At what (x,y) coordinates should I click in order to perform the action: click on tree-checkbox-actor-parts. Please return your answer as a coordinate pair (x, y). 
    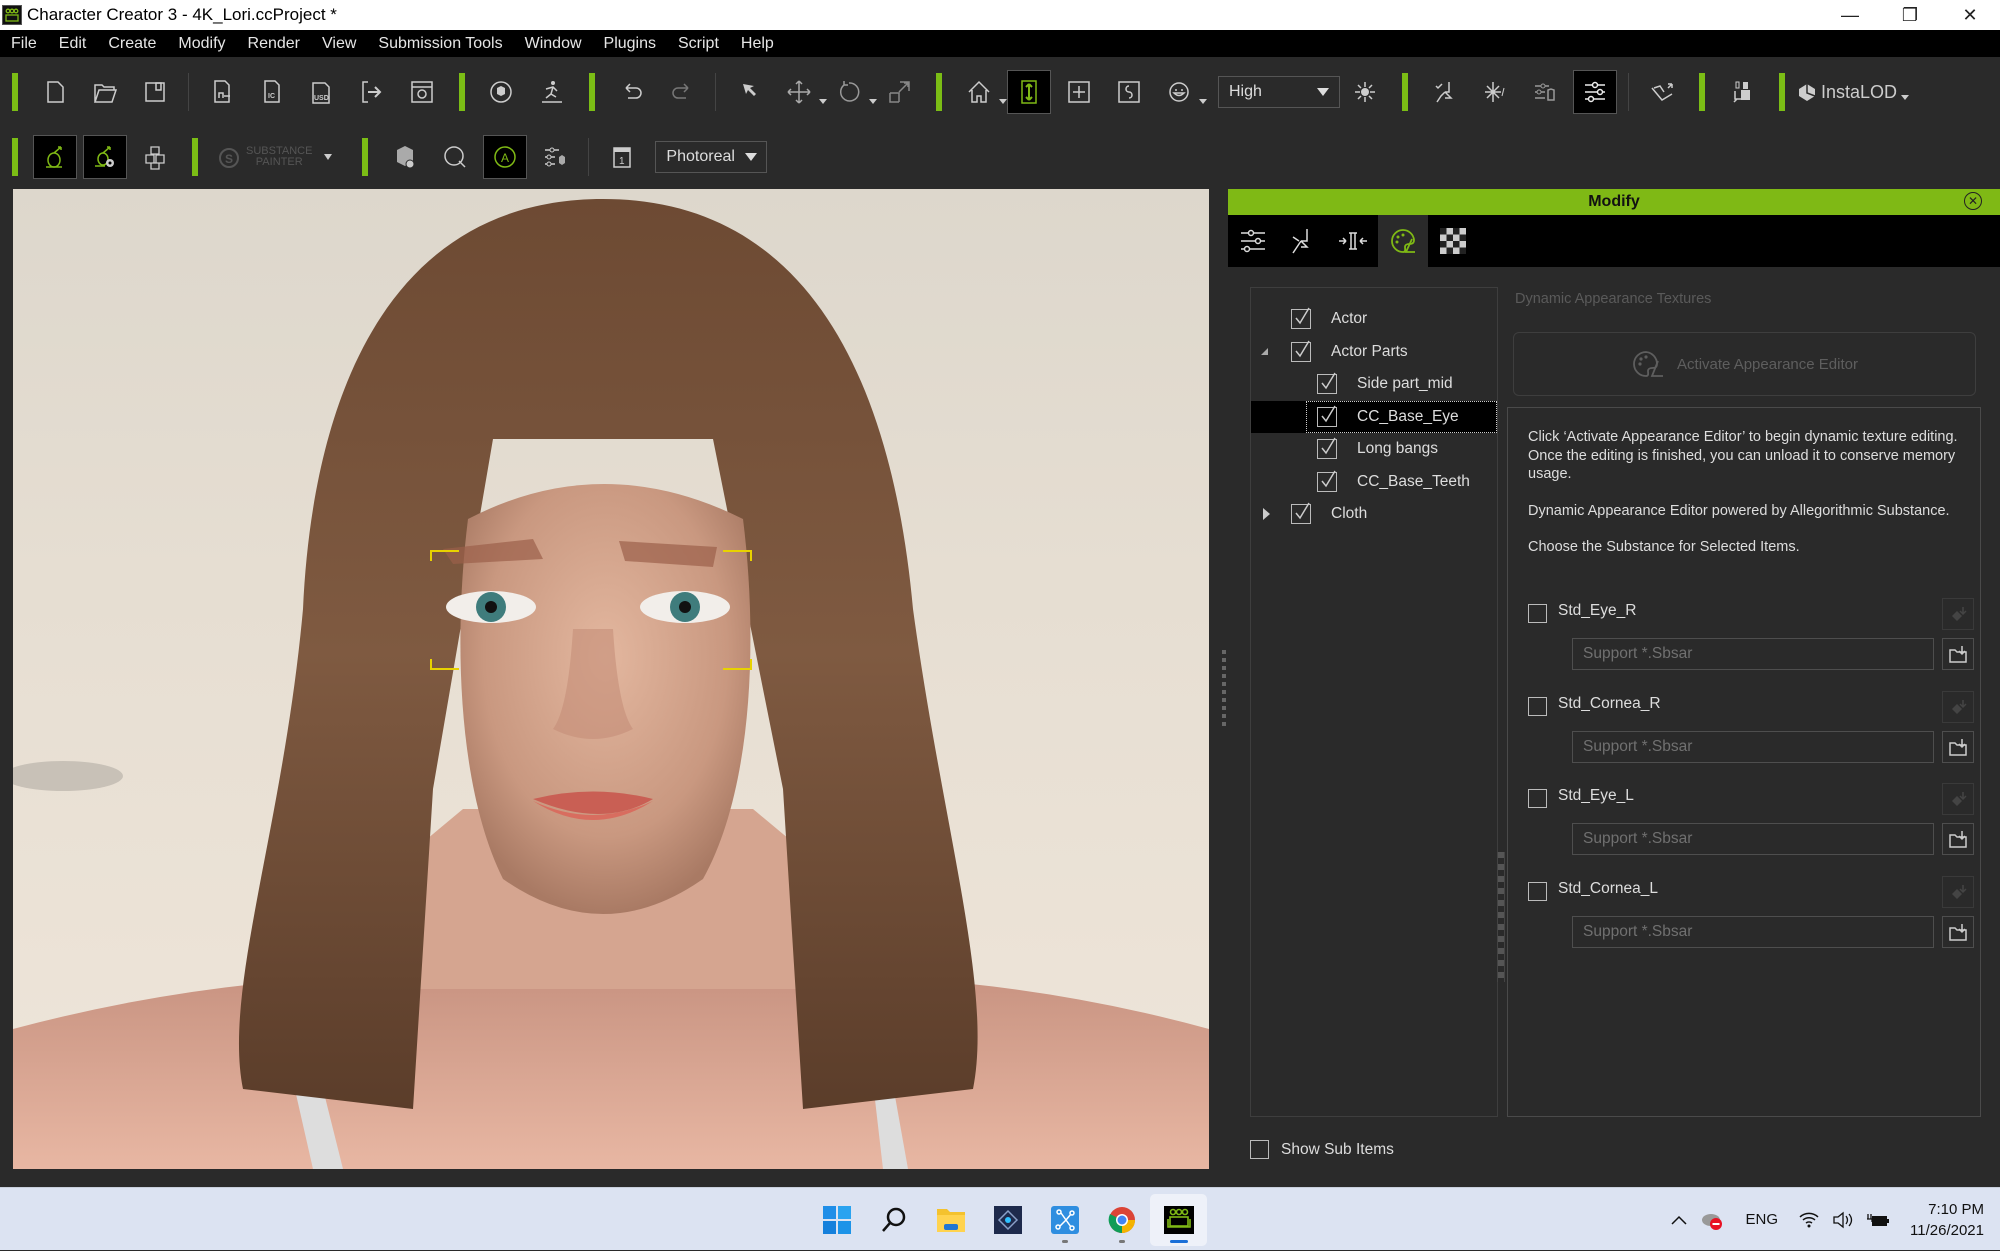
    Looking at the image, I should click on (1301, 351).